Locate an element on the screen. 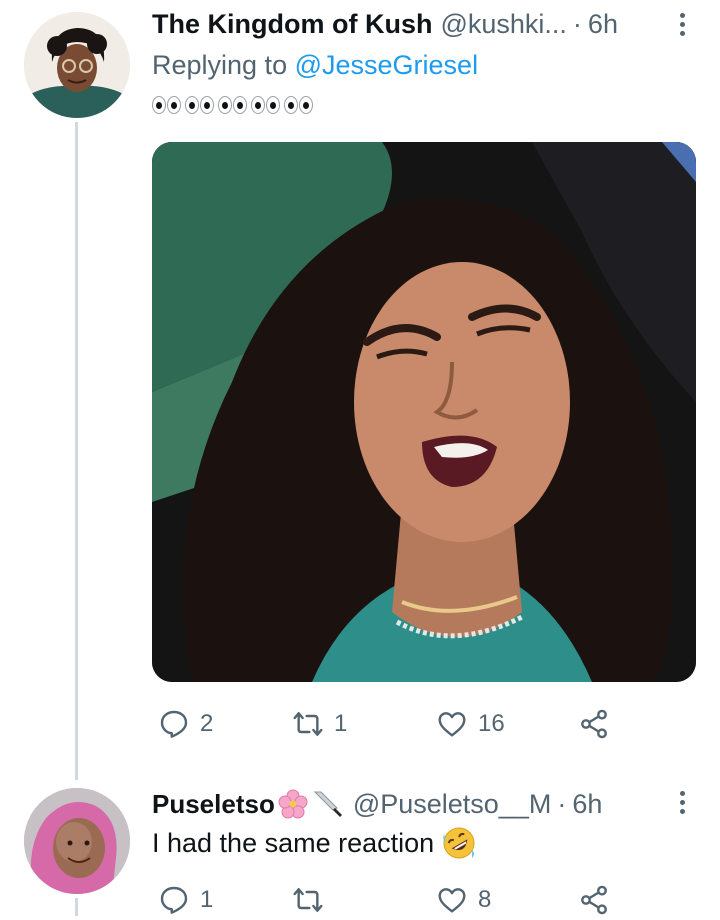 The image size is (720, 920). reply-button: 1 is located at coordinates (185, 900).